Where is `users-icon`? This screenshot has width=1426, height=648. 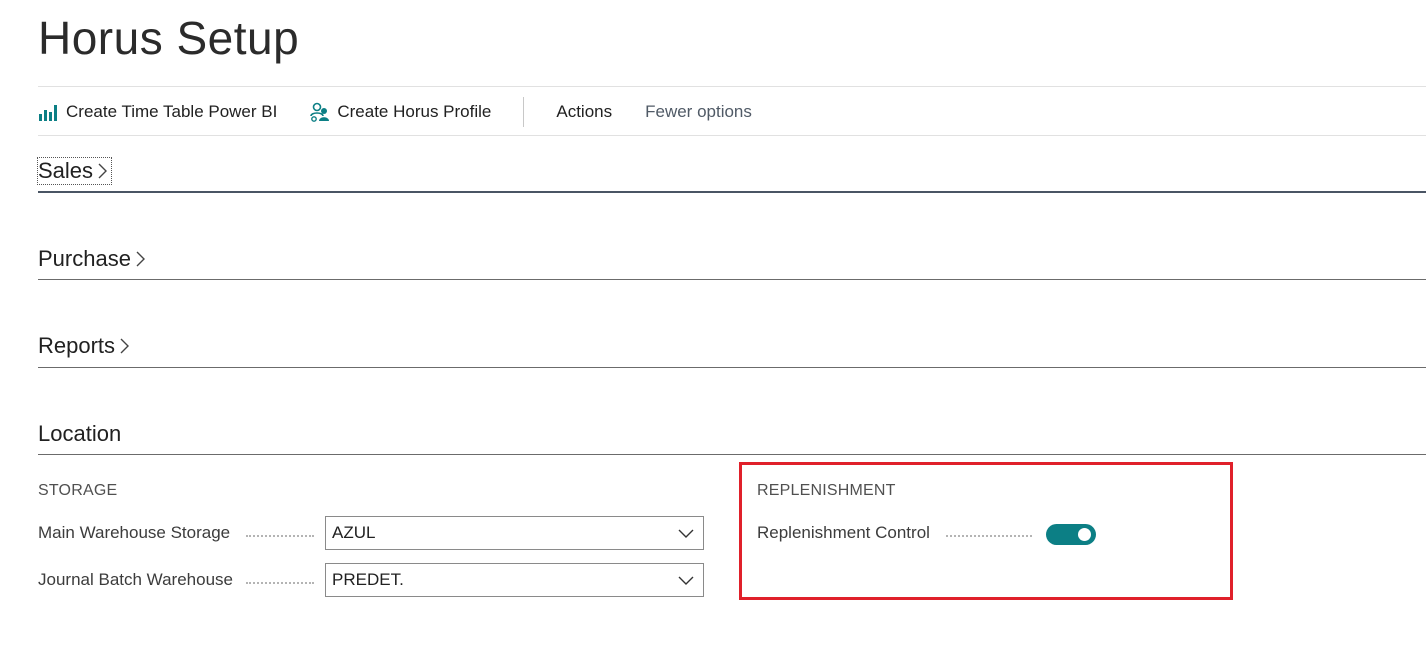
users-icon is located at coordinates (320, 112).